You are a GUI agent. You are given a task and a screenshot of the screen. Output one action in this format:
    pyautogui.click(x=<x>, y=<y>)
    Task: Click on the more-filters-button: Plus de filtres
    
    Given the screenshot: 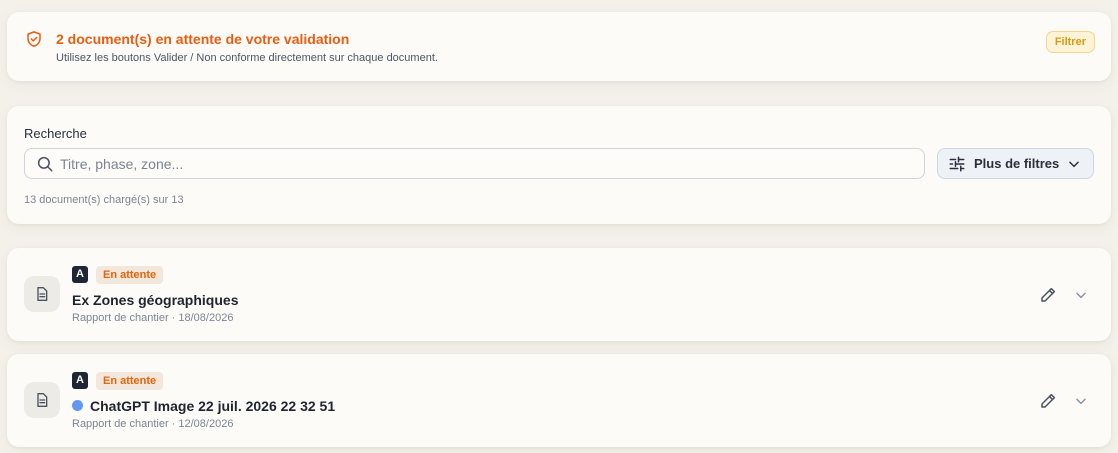 What is the action you would take?
    pyautogui.click(x=1015, y=163)
    